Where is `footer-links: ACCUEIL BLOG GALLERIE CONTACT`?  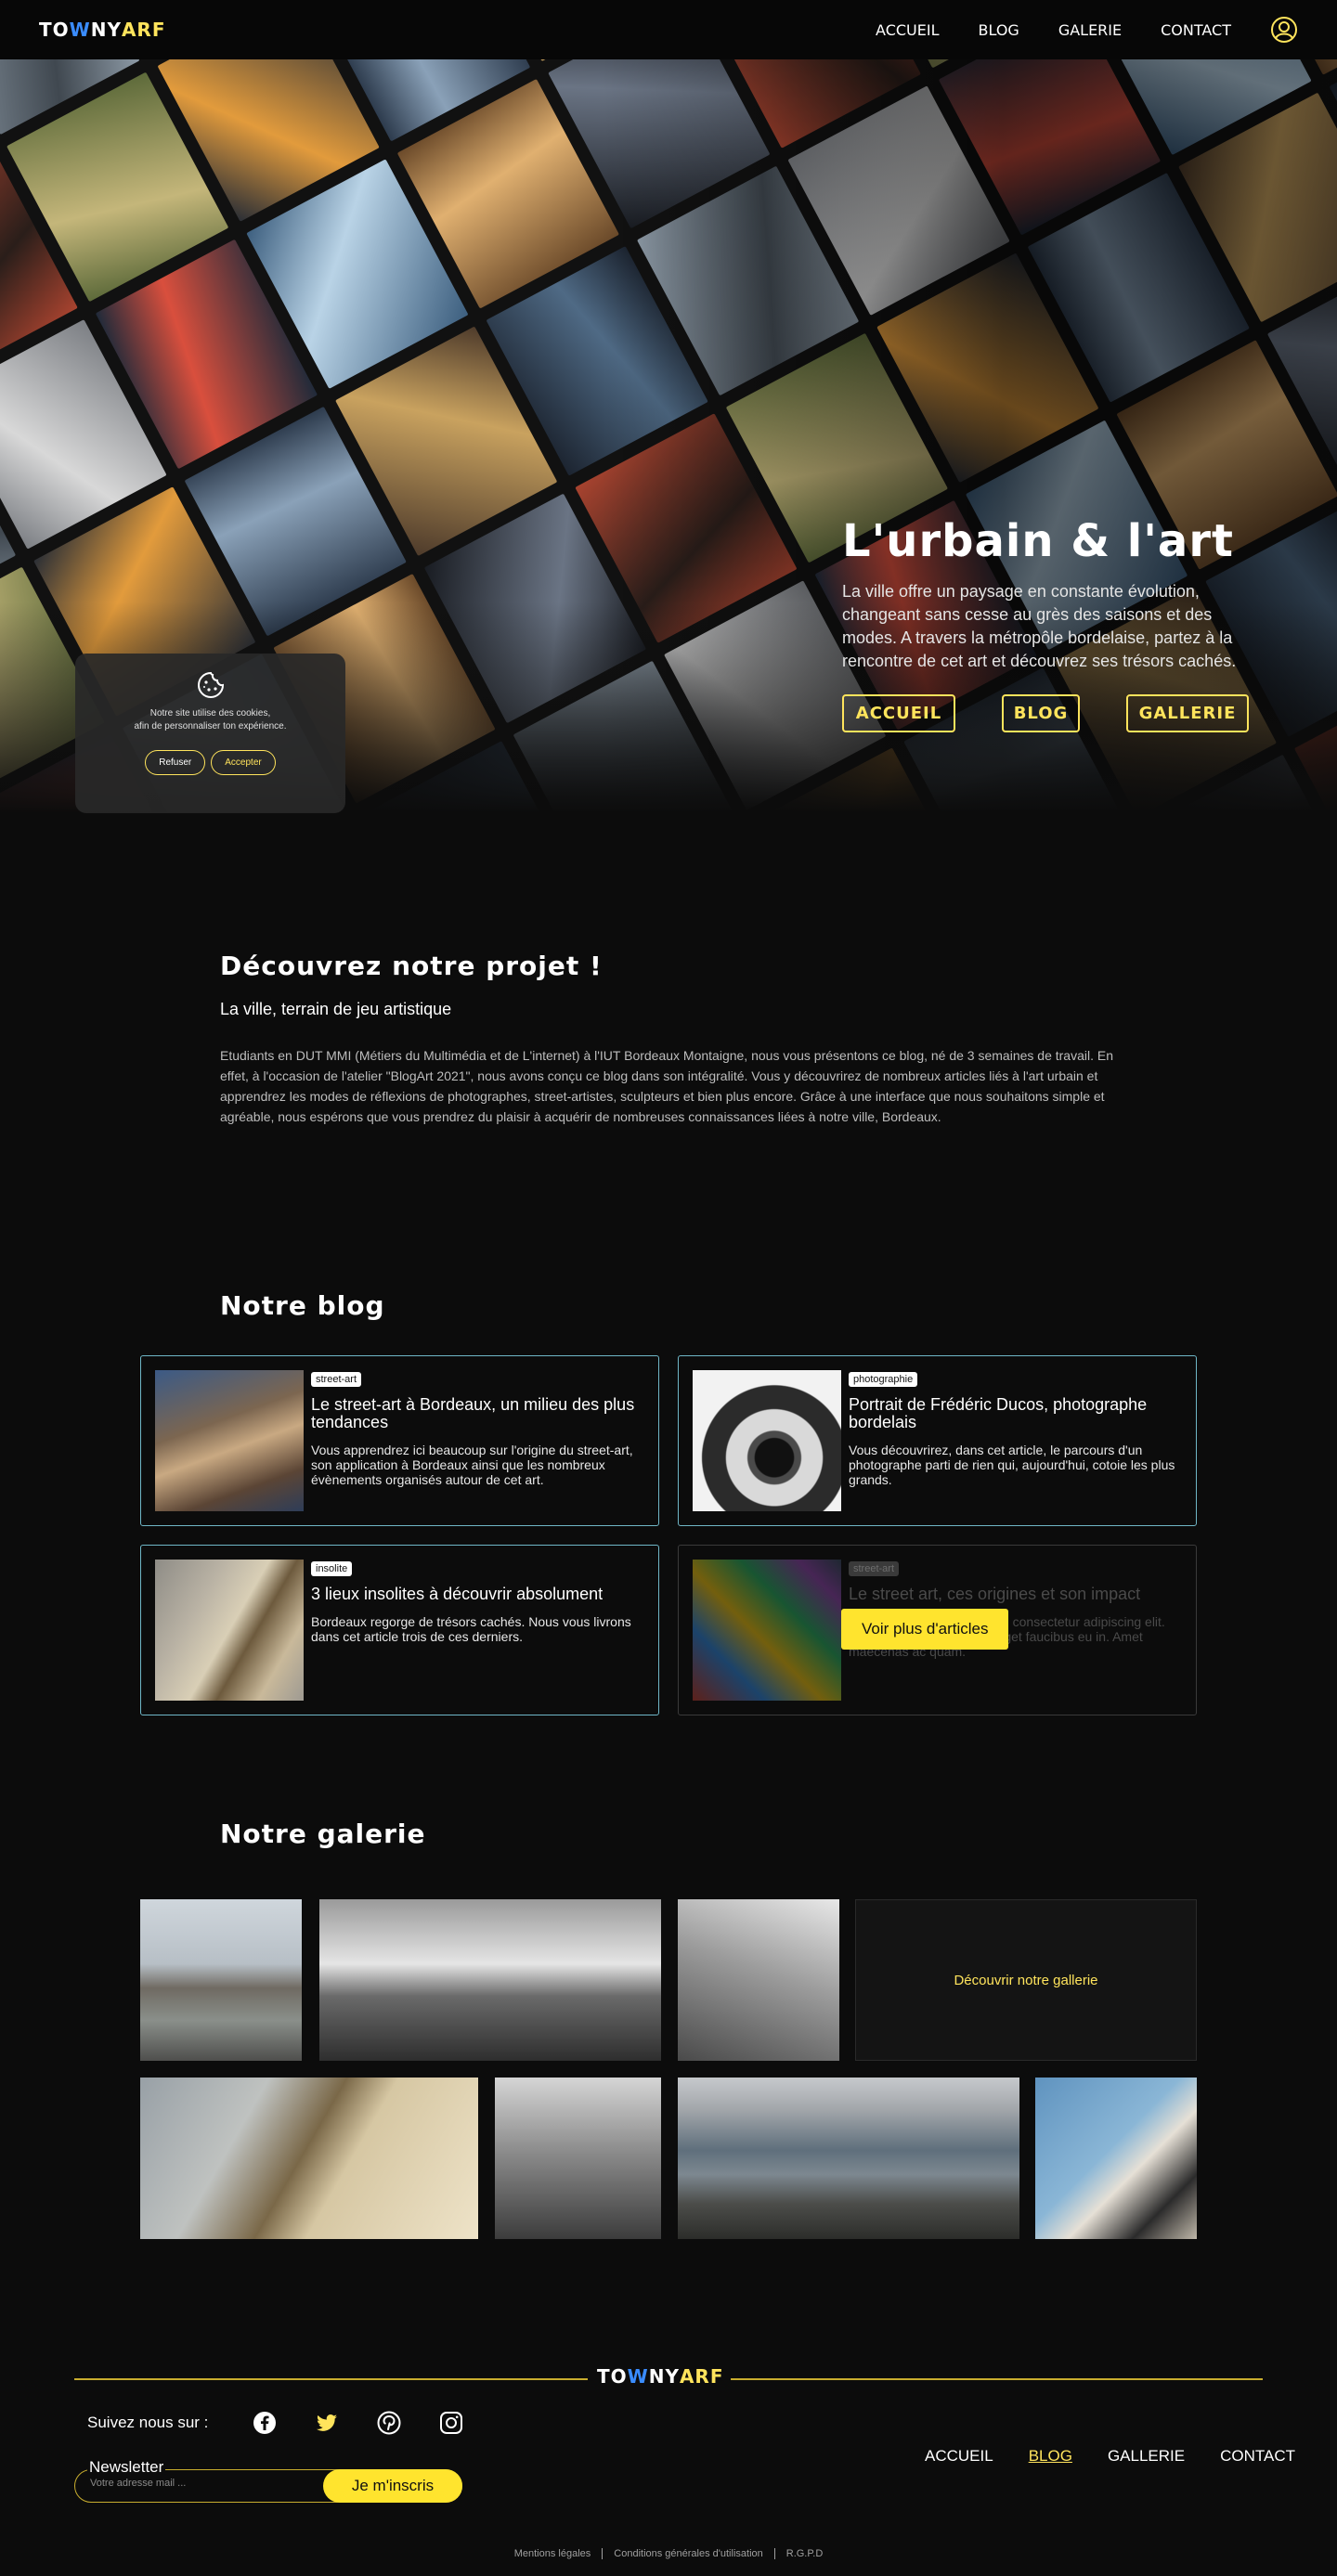
footer-links: ACCUEIL BLOG GALLERIE CONTACT is located at coordinates (1110, 2456).